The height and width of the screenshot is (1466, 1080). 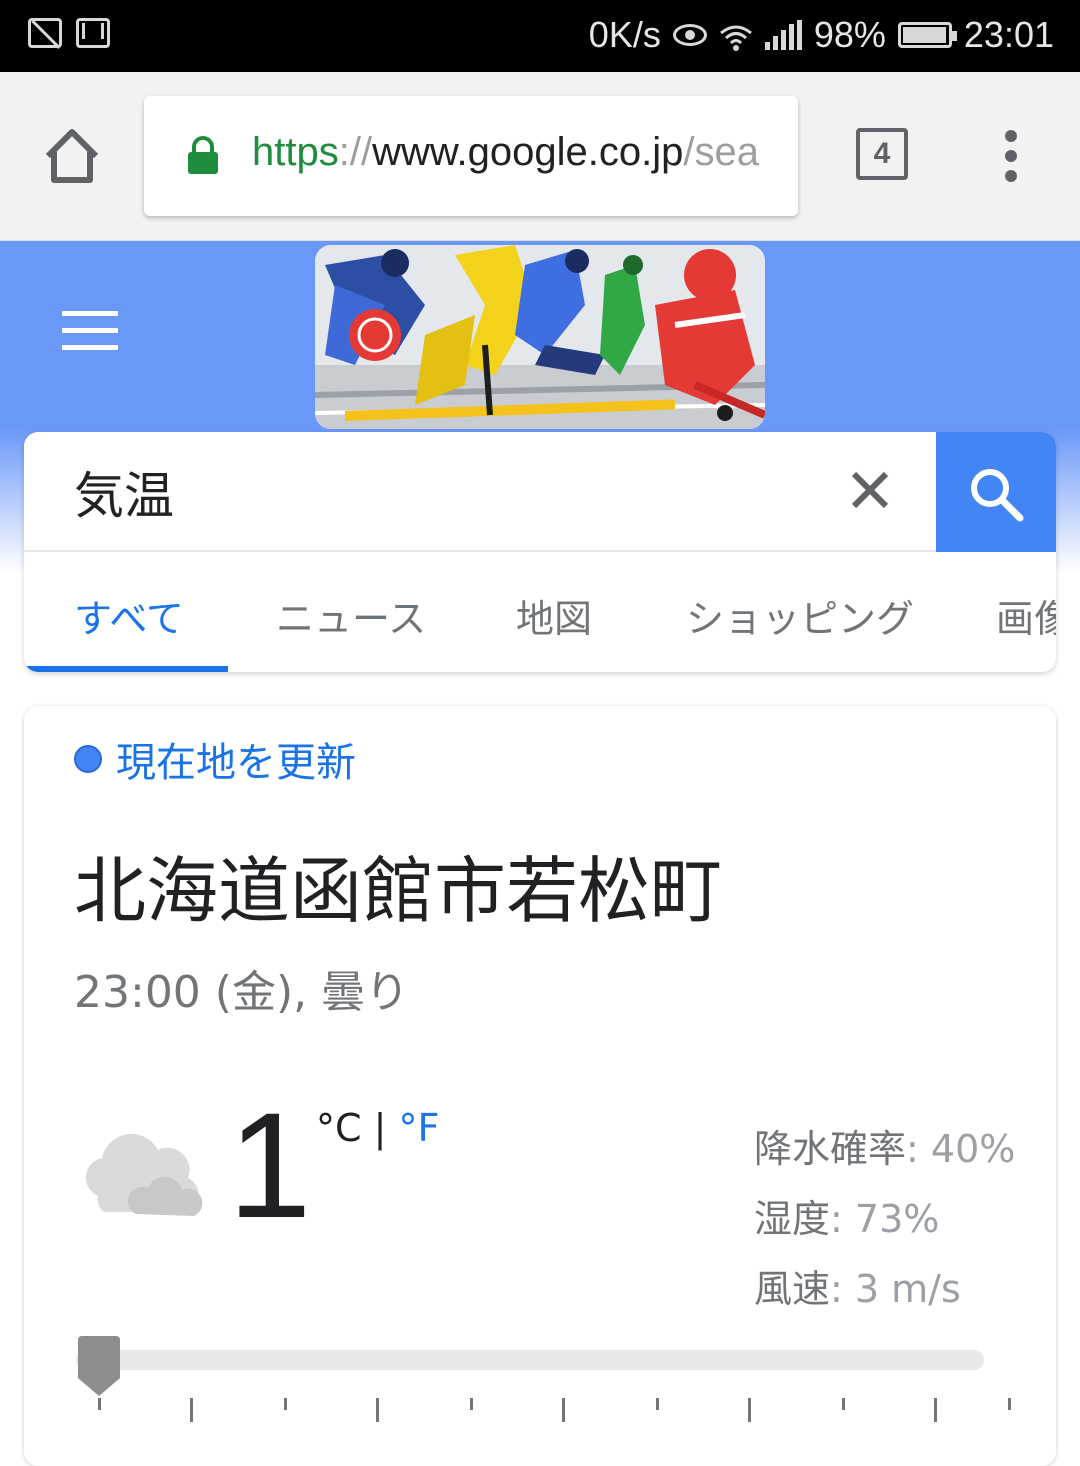 I want to click on tabs-icon: 4, so click(x=882, y=154).